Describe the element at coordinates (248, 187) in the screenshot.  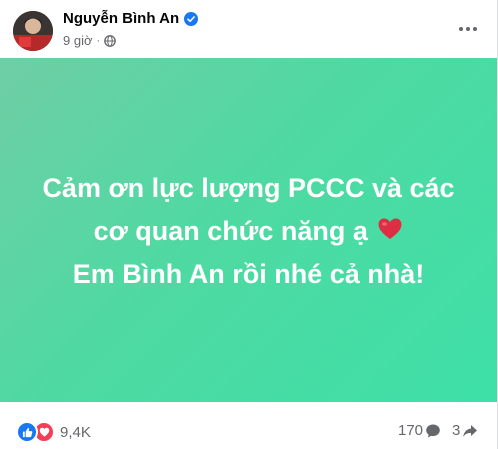
I see `message-line-1: Cảm ơn lực lượng PCCC và các` at that location.